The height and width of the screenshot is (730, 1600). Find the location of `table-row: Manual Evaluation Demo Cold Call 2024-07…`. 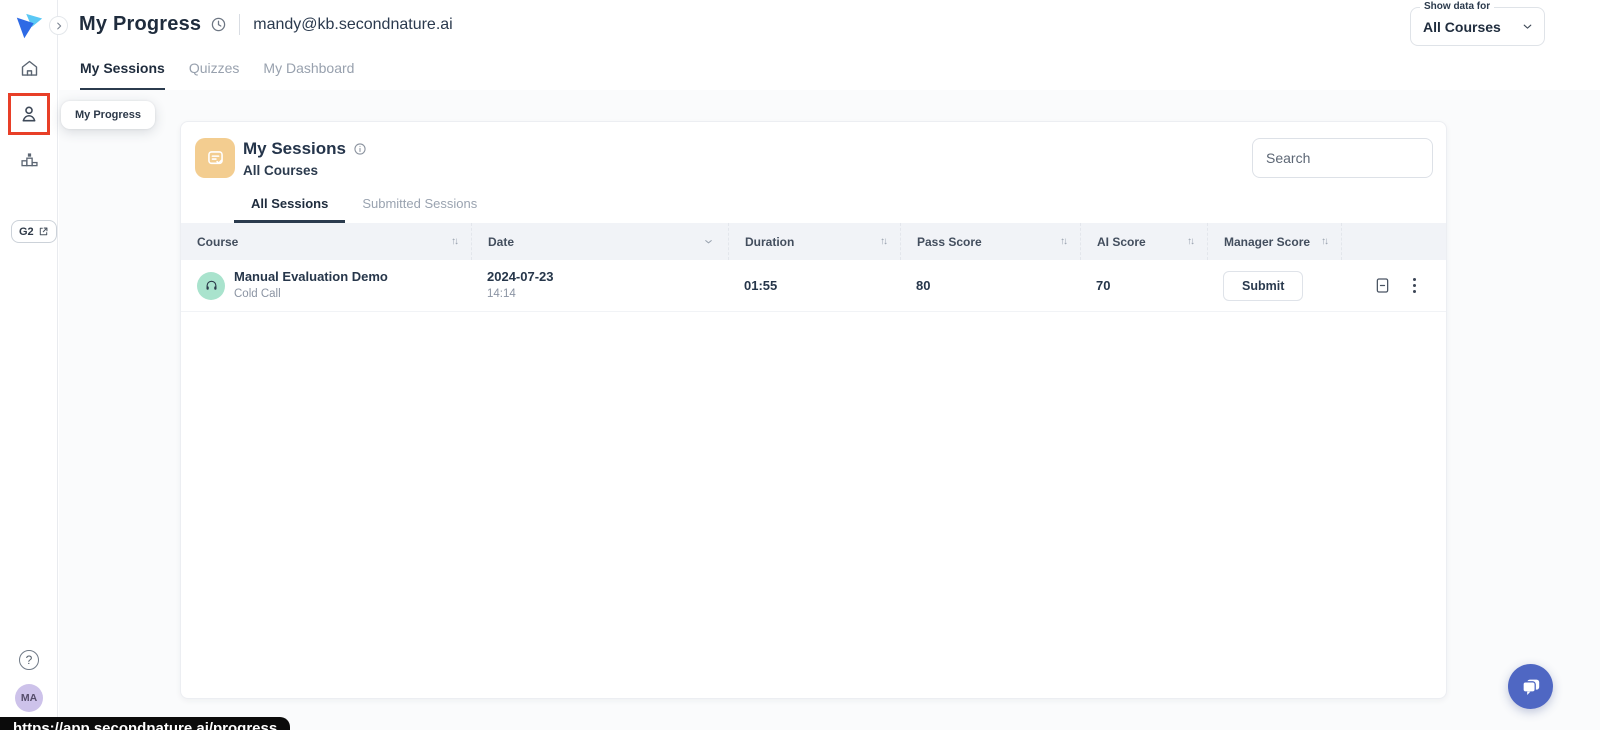

table-row: Manual Evaluation Demo Cold Call 2024-07… is located at coordinates (813, 286).